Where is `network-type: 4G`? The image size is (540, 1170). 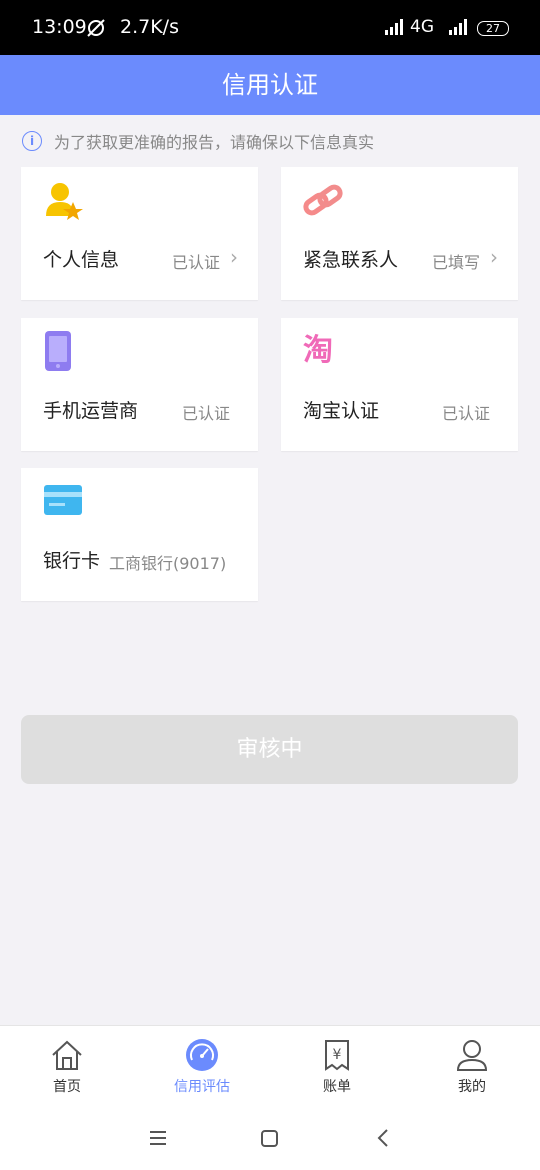 network-type: 4G is located at coordinates (422, 27).